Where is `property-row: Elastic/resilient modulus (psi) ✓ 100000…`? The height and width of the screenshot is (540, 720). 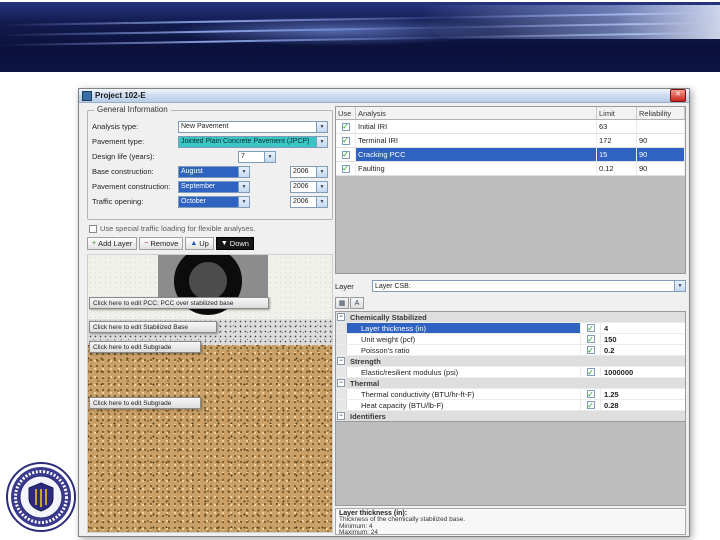 property-row: Elastic/resilient modulus (psi) ✓ 100000… is located at coordinates (510, 372).